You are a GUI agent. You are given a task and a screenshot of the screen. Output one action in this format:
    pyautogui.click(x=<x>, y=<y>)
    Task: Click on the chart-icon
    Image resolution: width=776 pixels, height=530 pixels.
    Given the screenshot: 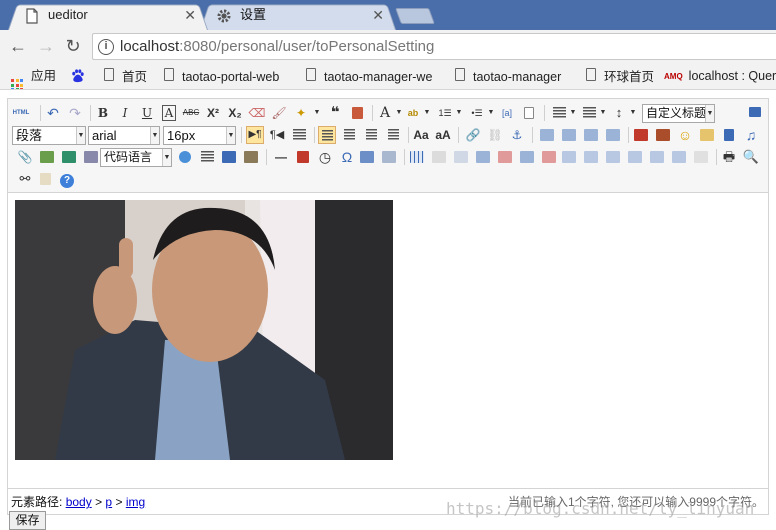 What is the action you would take?
    pyautogui.click(x=701, y=157)
    